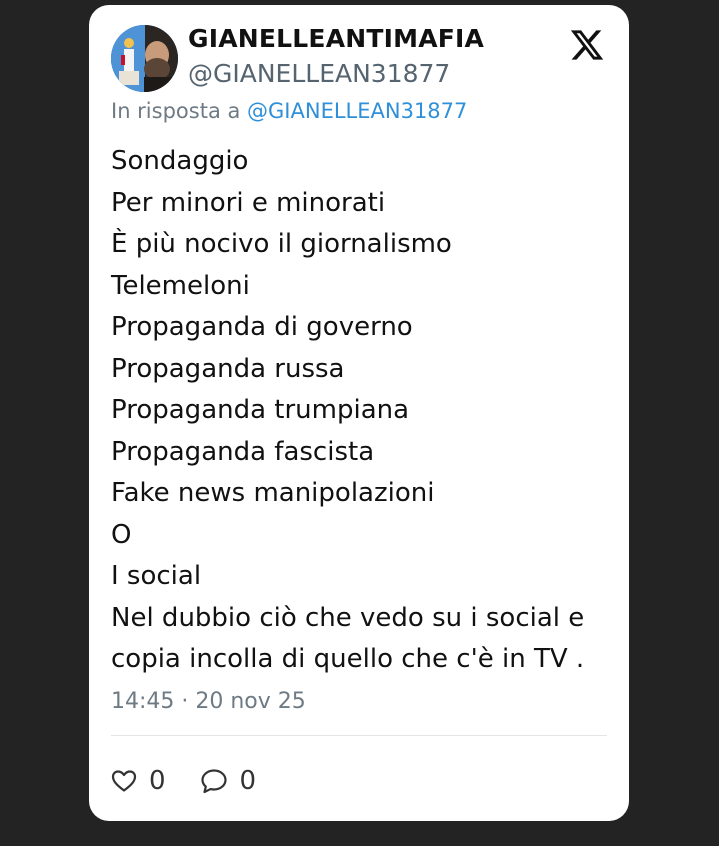  I want to click on tweet-text-line: Per minori e minorati, so click(248, 202).